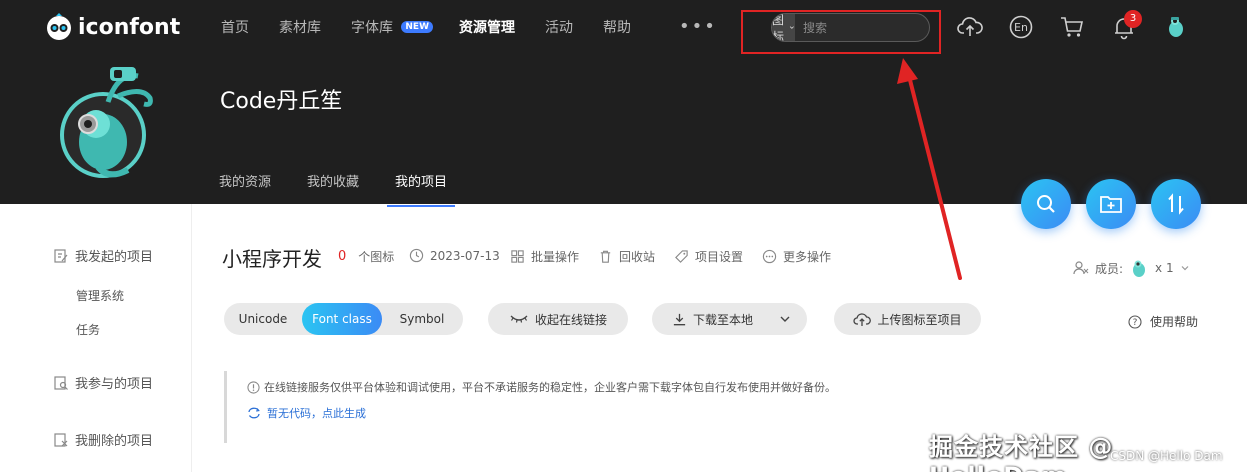 The image size is (1247, 472). I want to click on tab-font-class: Font class, so click(342, 319).